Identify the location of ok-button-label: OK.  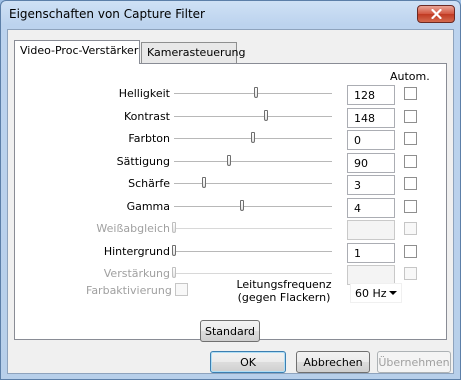
(248, 362).